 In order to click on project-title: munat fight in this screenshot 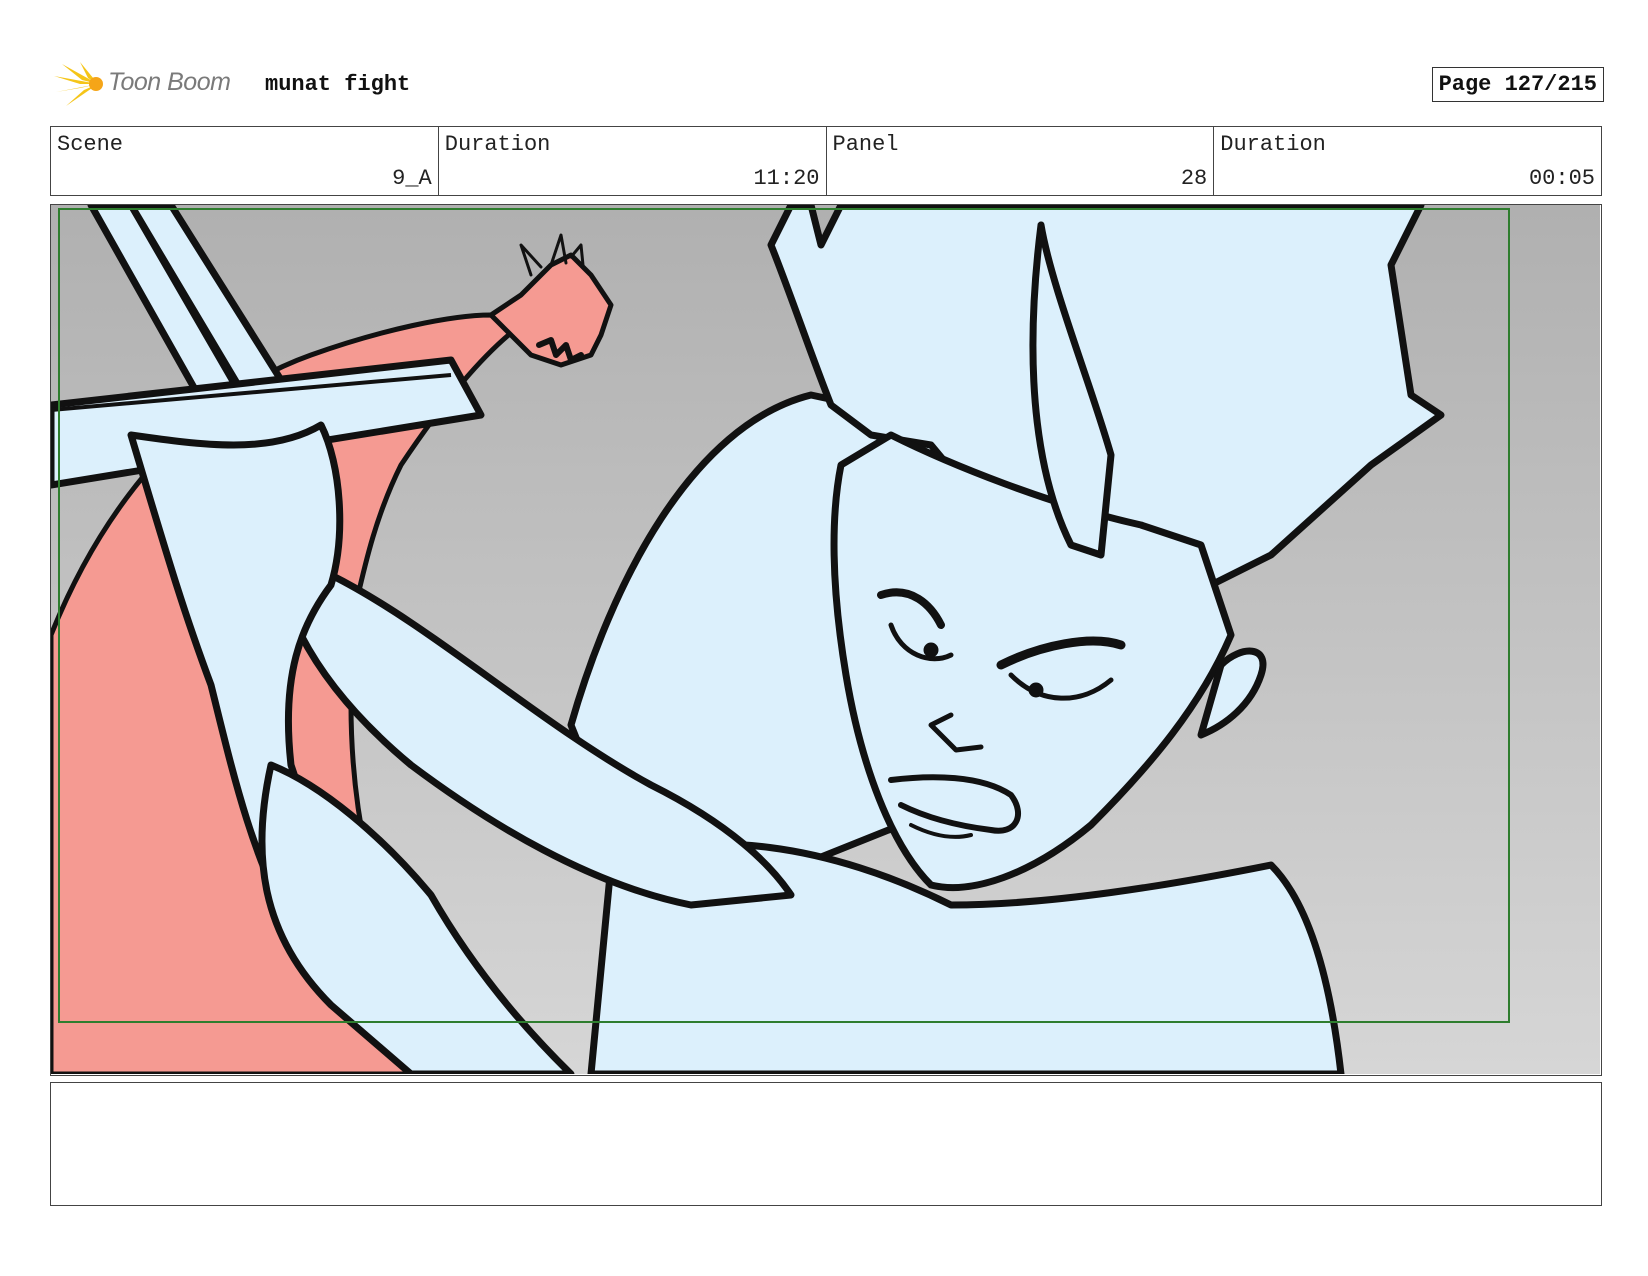, I will do `click(338, 84)`.